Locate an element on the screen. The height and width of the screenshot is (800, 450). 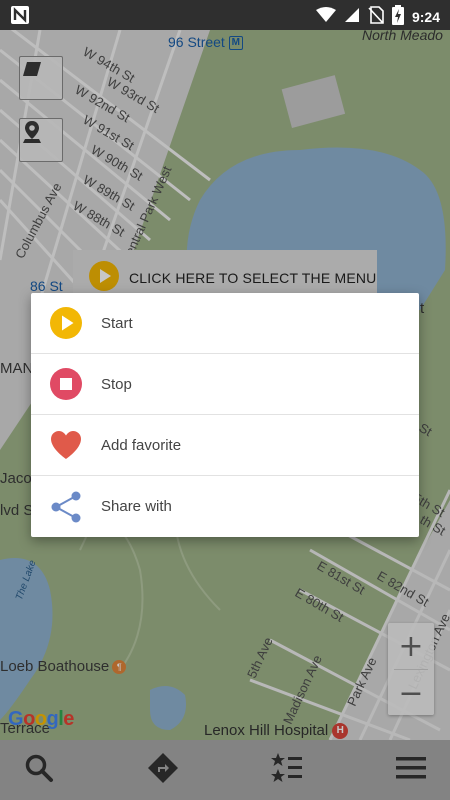
heart-icon is located at coordinates (66, 445).